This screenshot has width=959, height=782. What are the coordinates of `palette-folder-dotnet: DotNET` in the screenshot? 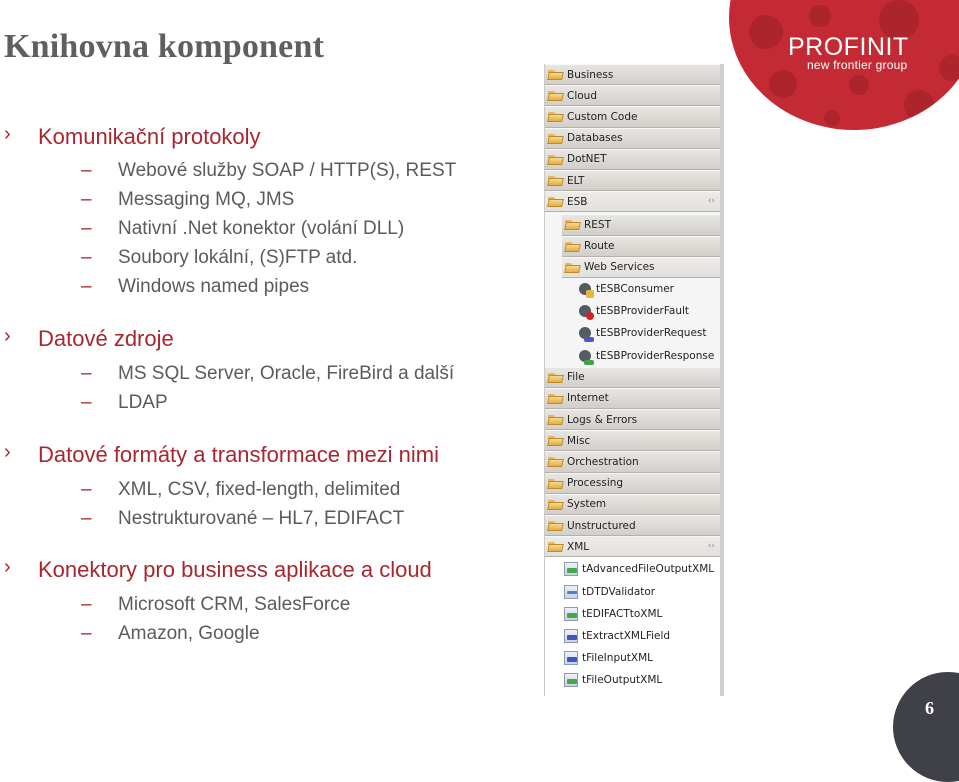 It's located at (632, 159).